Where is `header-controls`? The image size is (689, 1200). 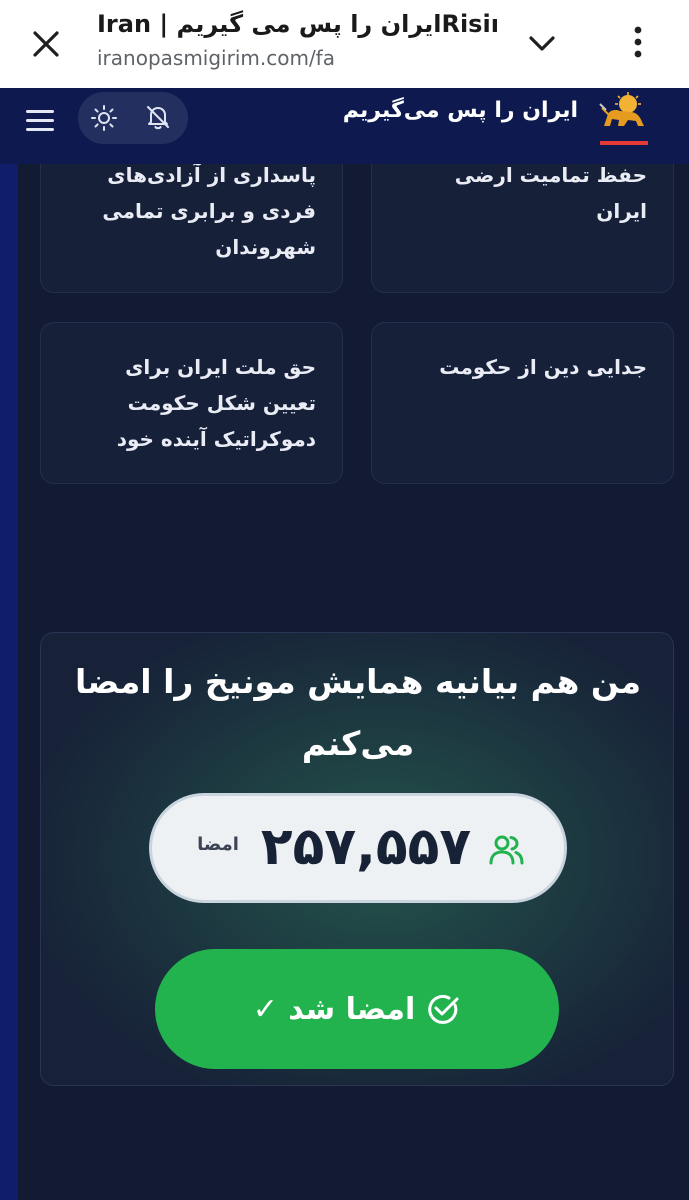
header-controls is located at coordinates (133, 118).